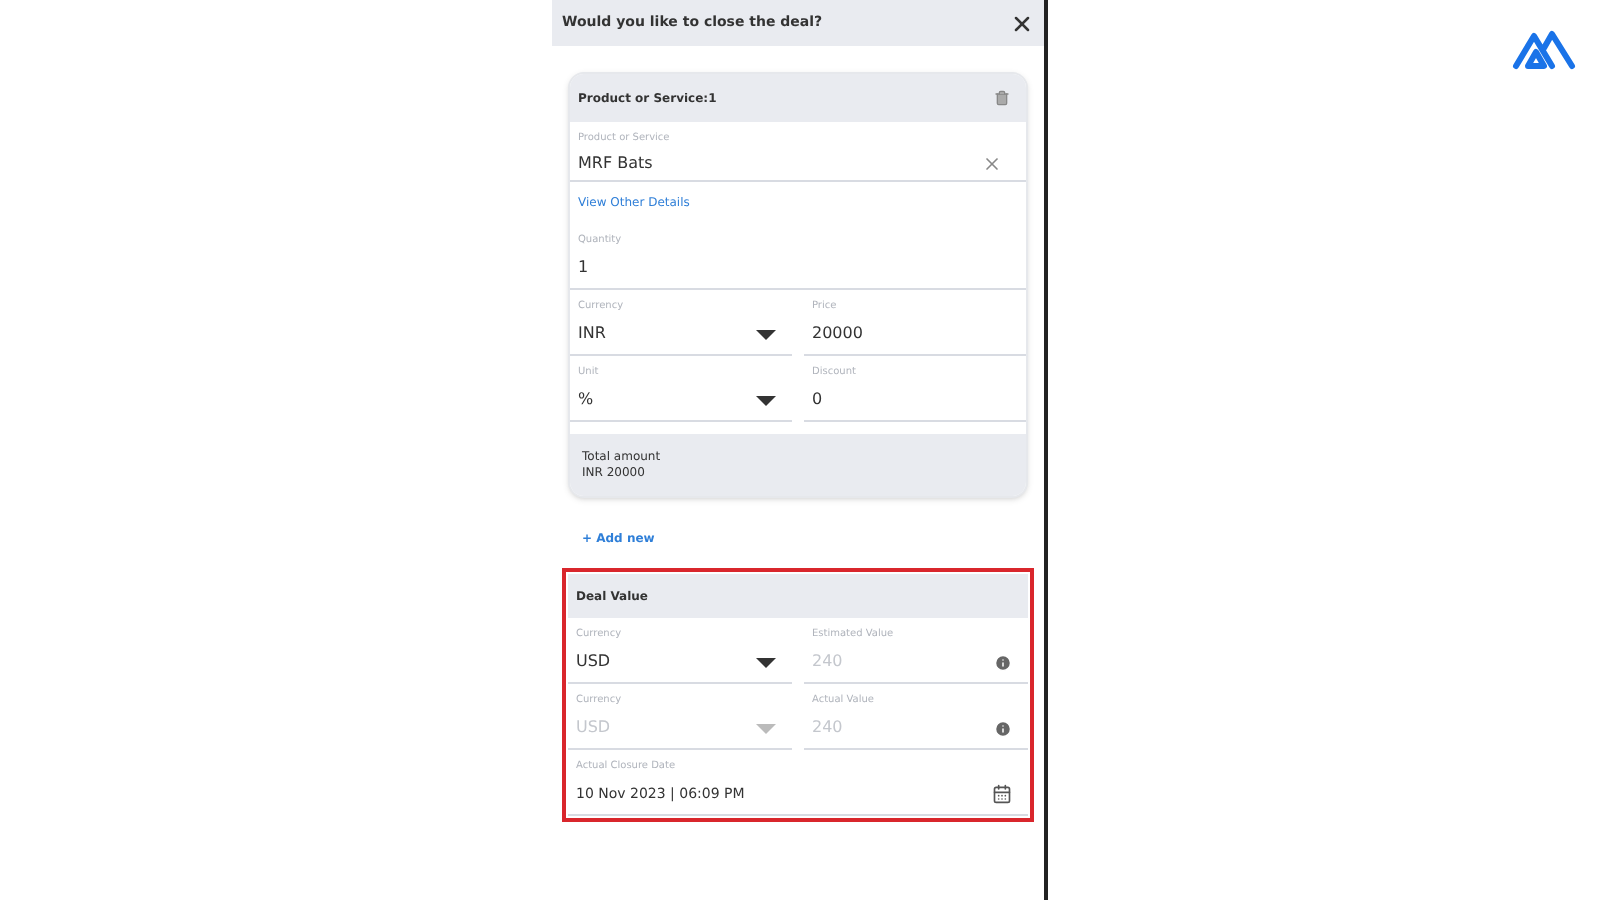 The image size is (1600, 900). What do you see at coordinates (915, 334) in the screenshot?
I see `input-field: 20000` at bounding box center [915, 334].